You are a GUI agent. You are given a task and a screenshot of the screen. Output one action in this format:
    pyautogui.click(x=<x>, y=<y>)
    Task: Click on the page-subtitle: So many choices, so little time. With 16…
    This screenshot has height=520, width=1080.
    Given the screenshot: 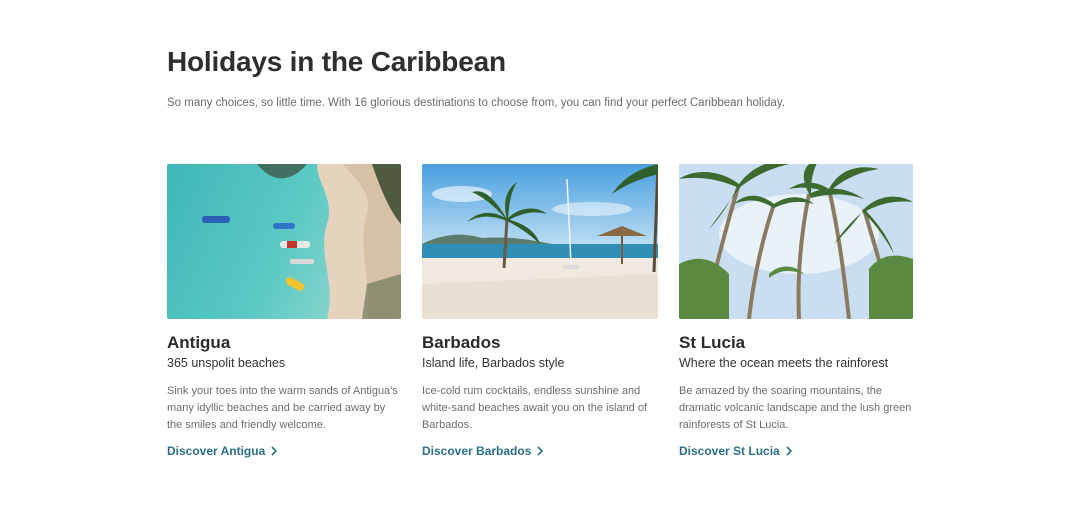 What is the action you would take?
    pyautogui.click(x=476, y=103)
    